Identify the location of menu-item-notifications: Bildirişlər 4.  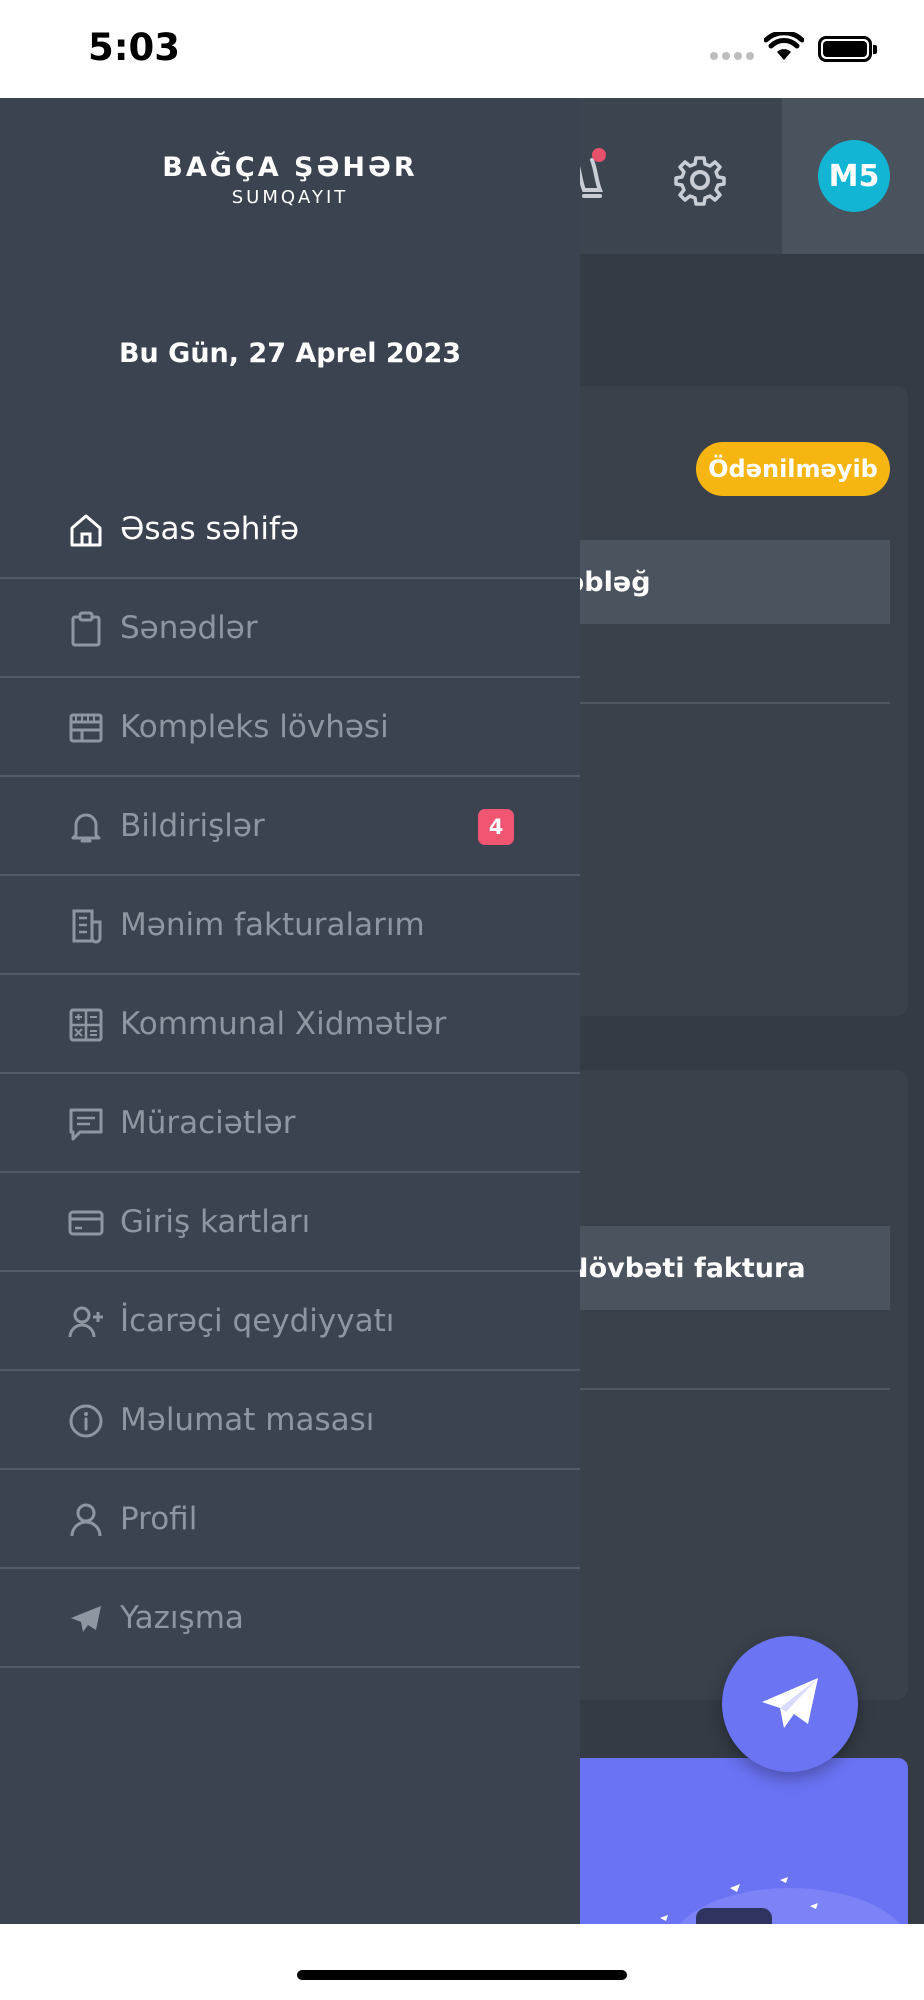
(290, 826).